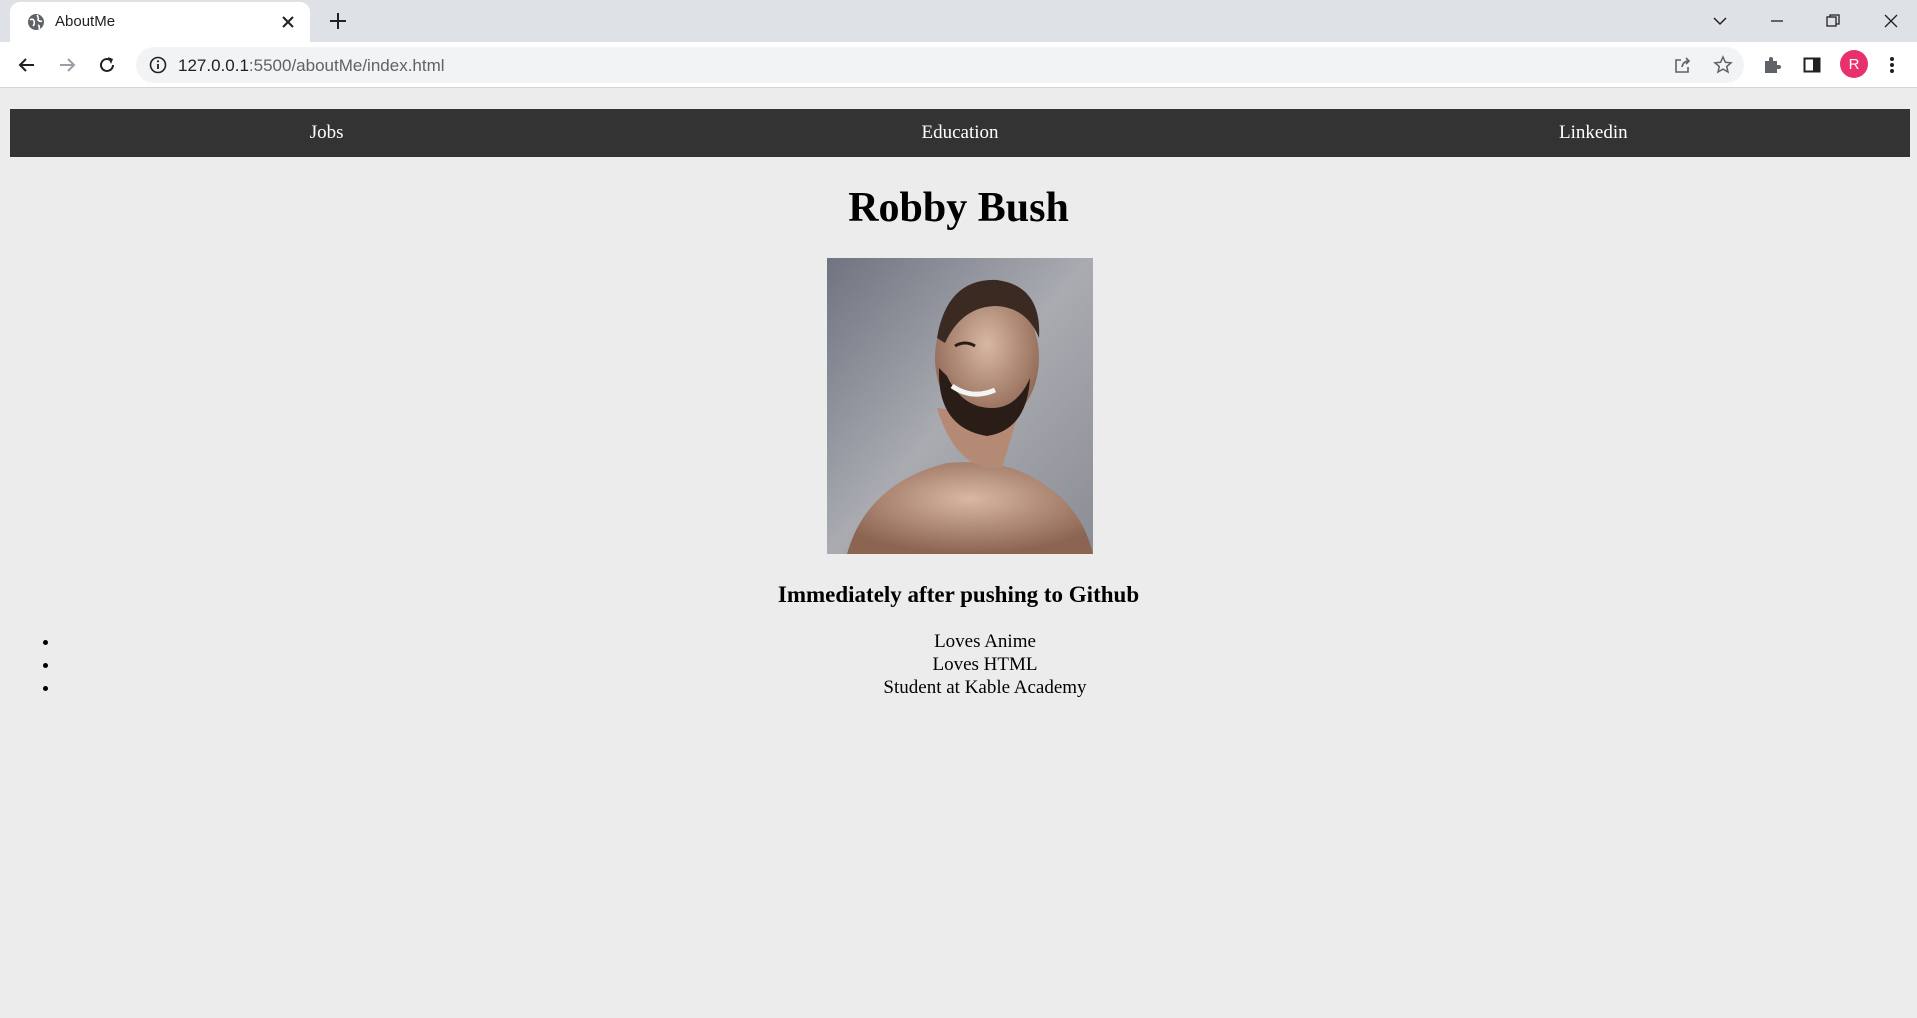  Describe the element at coordinates (160, 22) in the screenshot. I see `browser-tab: AboutMe` at that location.